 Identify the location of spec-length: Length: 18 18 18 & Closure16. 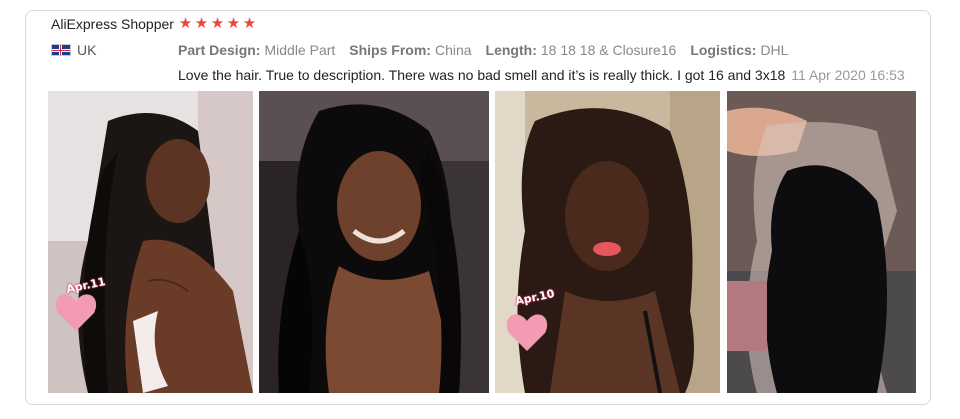
(581, 50).